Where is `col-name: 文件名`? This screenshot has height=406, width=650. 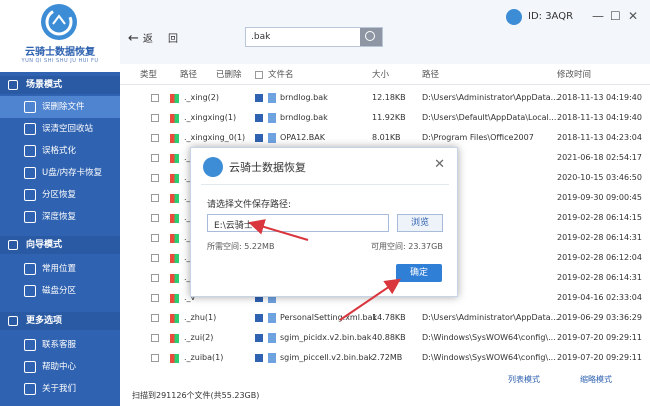 col-name: 文件名 is located at coordinates (281, 75).